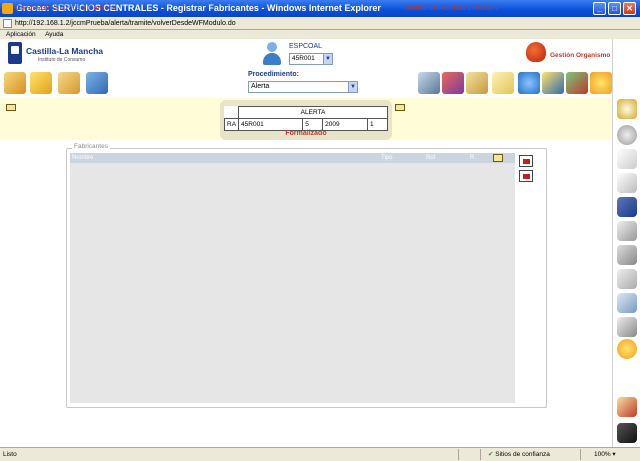 This screenshot has width=640, height=461. What do you see at coordinates (627, 433) in the screenshot?
I see `car-icon` at bounding box center [627, 433].